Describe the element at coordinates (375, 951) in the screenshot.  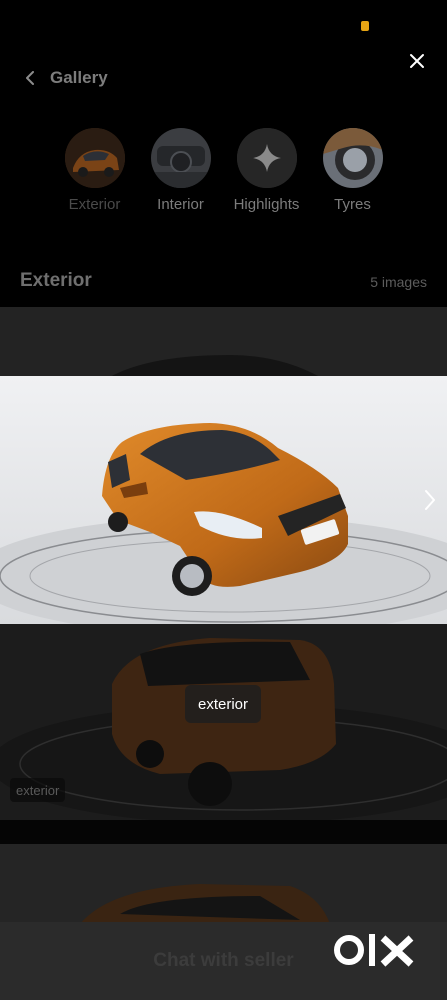
I see `olx-logo` at that location.